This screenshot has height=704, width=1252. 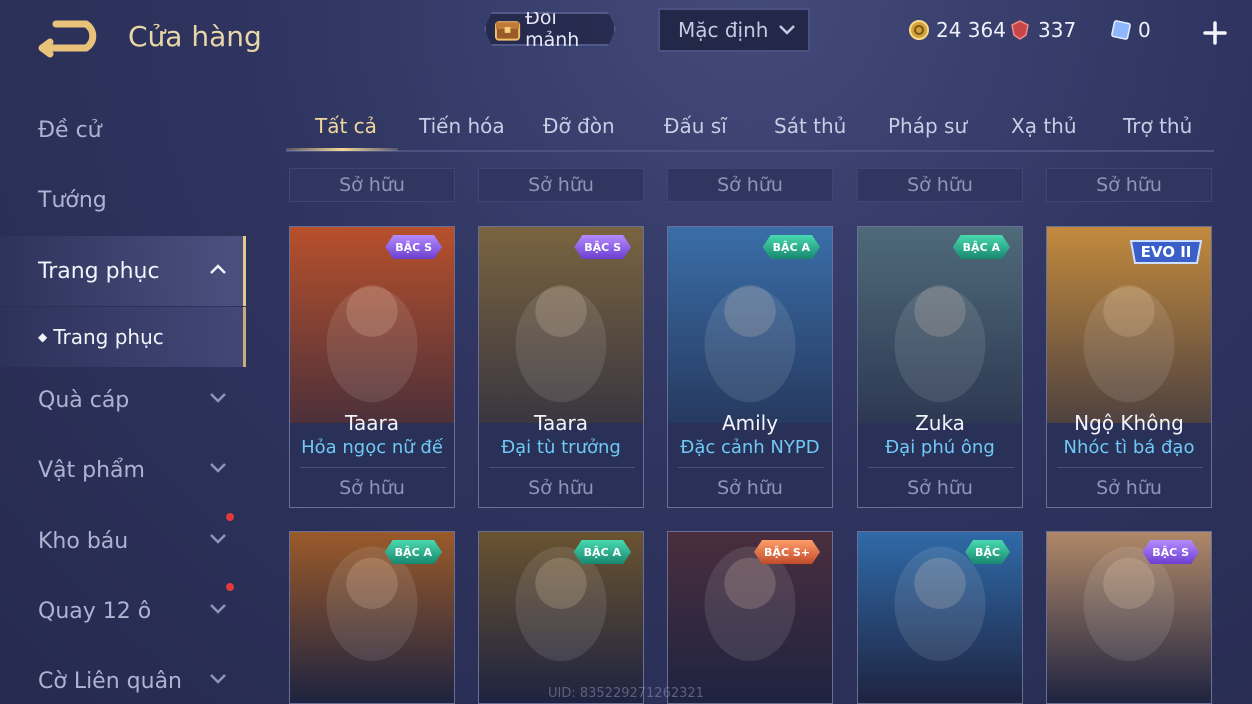 I want to click on page-title: Cửa hàng, so click(x=195, y=36).